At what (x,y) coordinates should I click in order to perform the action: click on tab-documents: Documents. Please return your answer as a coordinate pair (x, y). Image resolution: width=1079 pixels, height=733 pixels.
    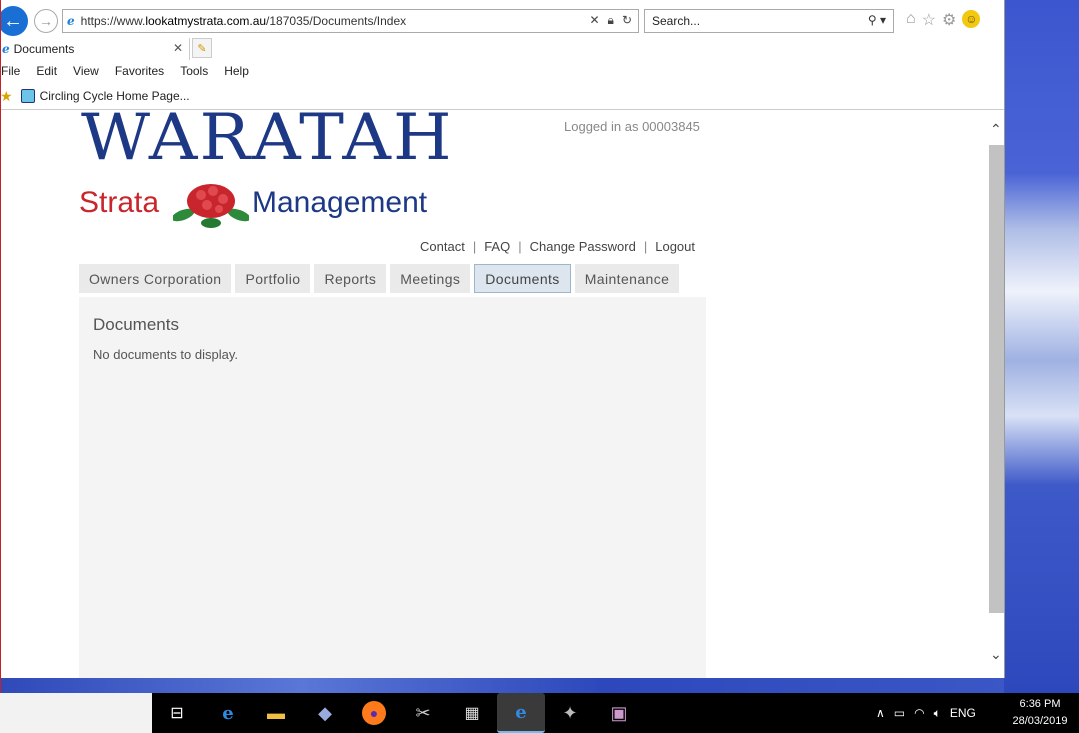
    Looking at the image, I should click on (522, 278).